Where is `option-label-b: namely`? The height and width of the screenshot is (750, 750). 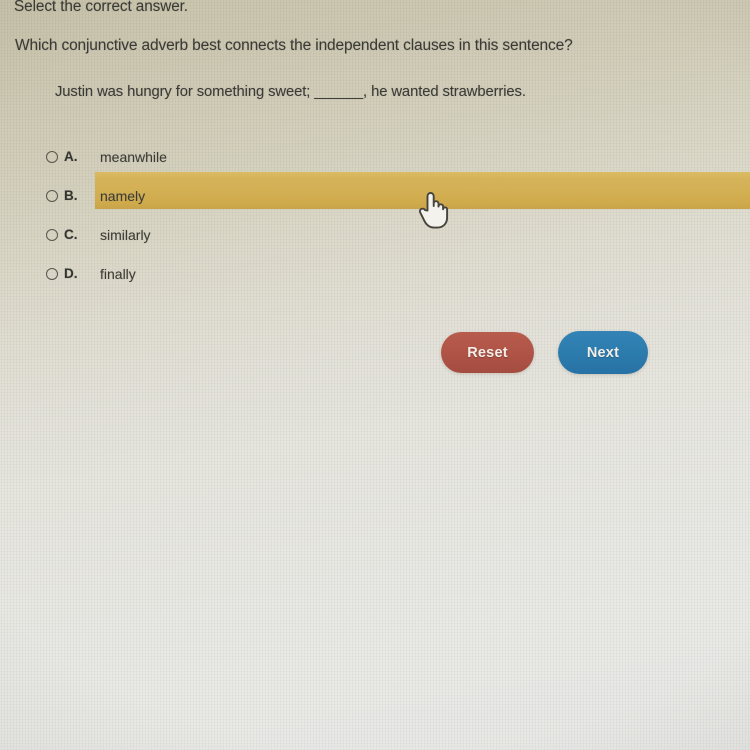 option-label-b: namely is located at coordinates (123, 195).